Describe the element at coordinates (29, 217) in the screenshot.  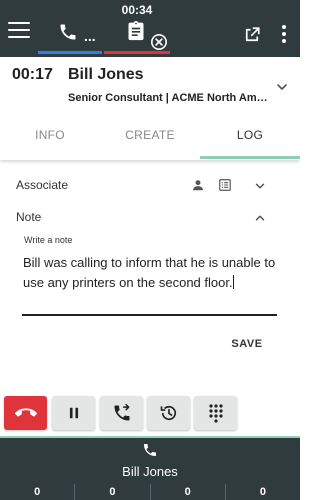
I see `note-label: Note` at that location.